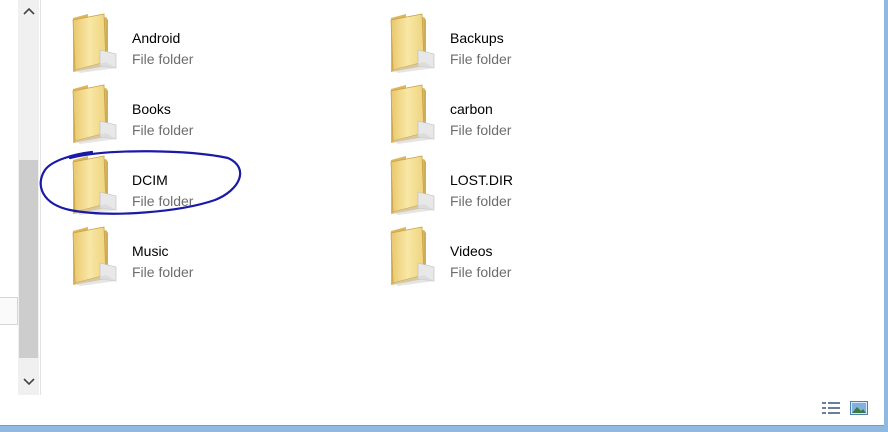 The image size is (888, 432). I want to click on details-view-icon, so click(831, 408).